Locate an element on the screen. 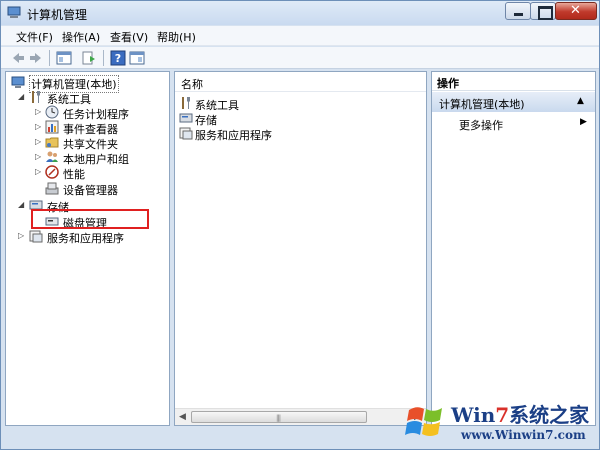 The height and width of the screenshot is (450, 600). performance-icon is located at coordinates (52, 172).